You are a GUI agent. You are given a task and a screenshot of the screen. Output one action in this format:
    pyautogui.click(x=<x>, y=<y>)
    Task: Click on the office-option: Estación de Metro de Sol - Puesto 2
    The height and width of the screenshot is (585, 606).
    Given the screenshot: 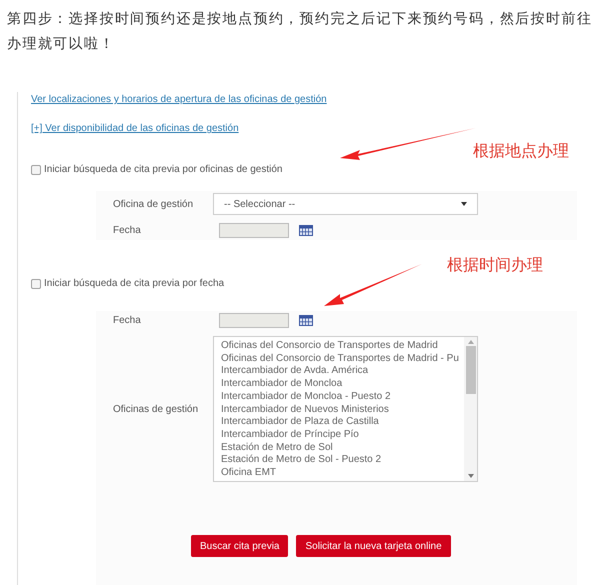 What is the action you would take?
    pyautogui.click(x=342, y=461)
    